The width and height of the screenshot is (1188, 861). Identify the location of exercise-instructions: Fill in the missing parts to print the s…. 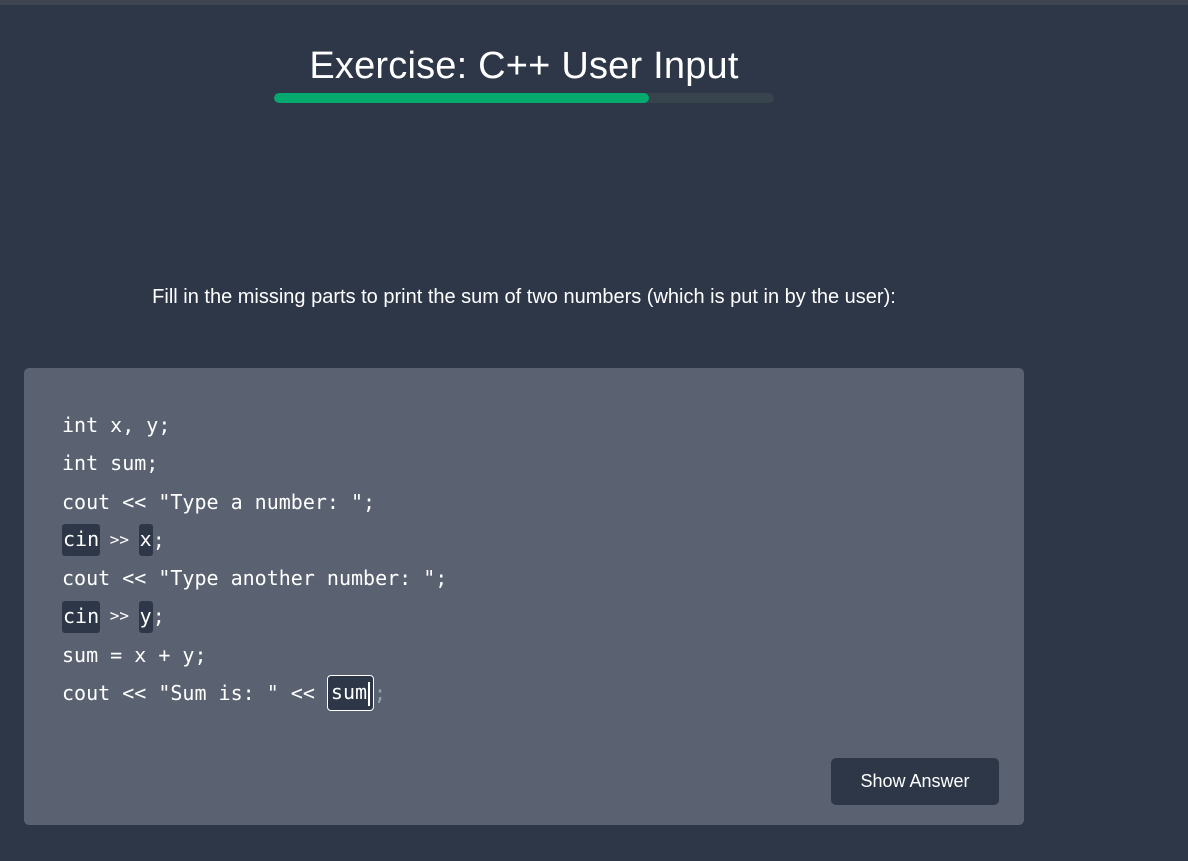
(524, 297).